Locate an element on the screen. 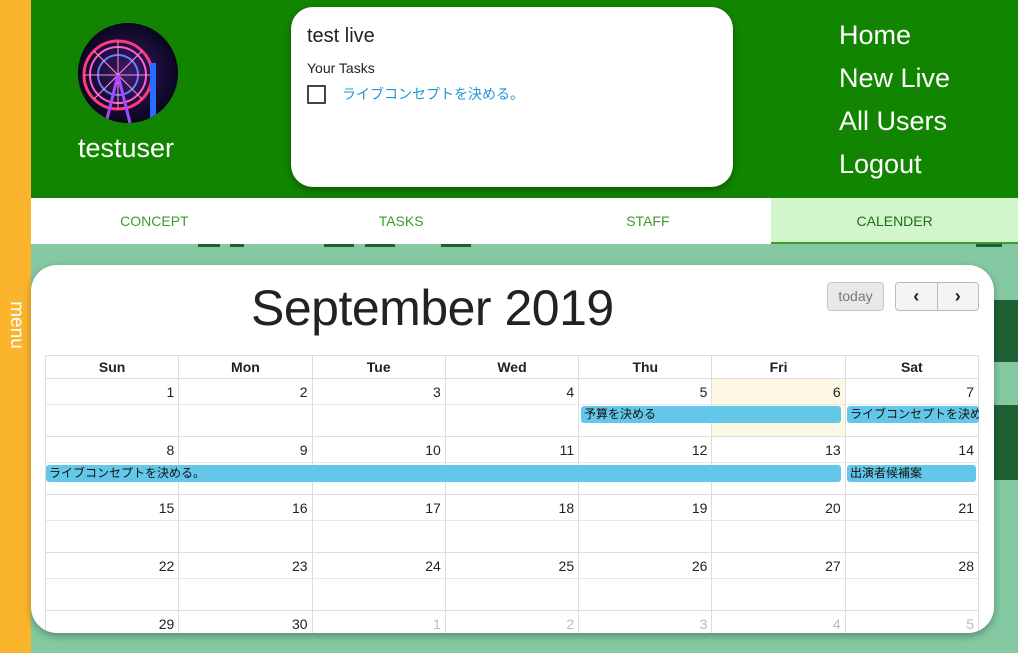 The image size is (1018, 653). nav-logout: Logout is located at coordinates (894, 164).